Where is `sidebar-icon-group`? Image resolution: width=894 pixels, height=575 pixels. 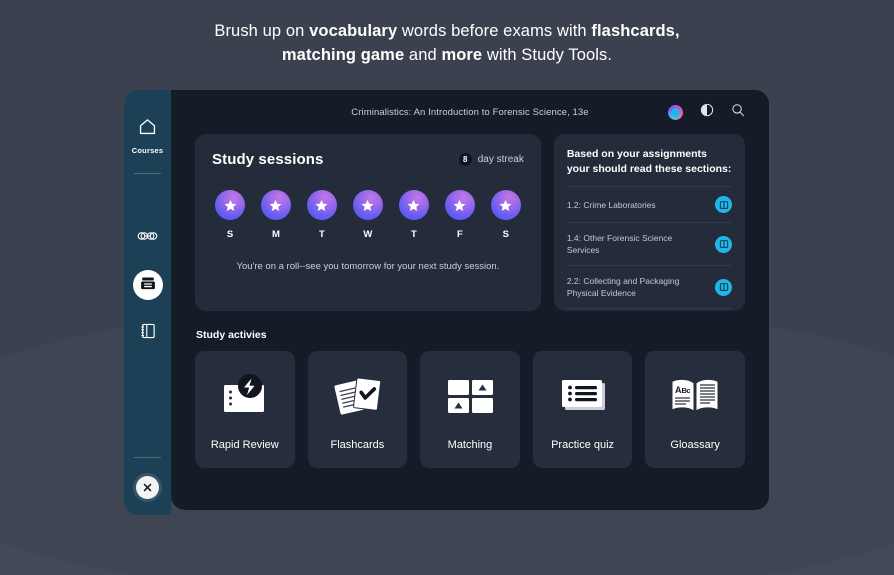 sidebar-icon-group is located at coordinates (147, 287).